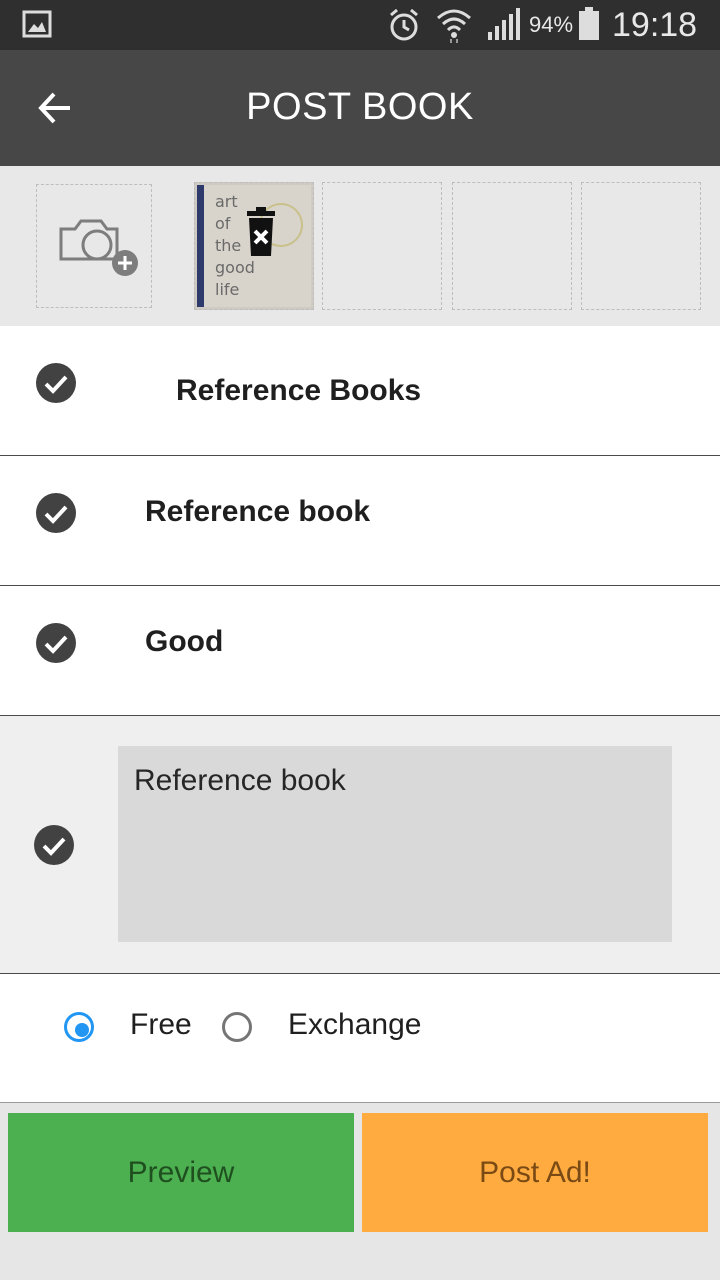 Image resolution: width=720 pixels, height=1280 pixels. What do you see at coordinates (589, 23) in the screenshot?
I see `battery-icon` at bounding box center [589, 23].